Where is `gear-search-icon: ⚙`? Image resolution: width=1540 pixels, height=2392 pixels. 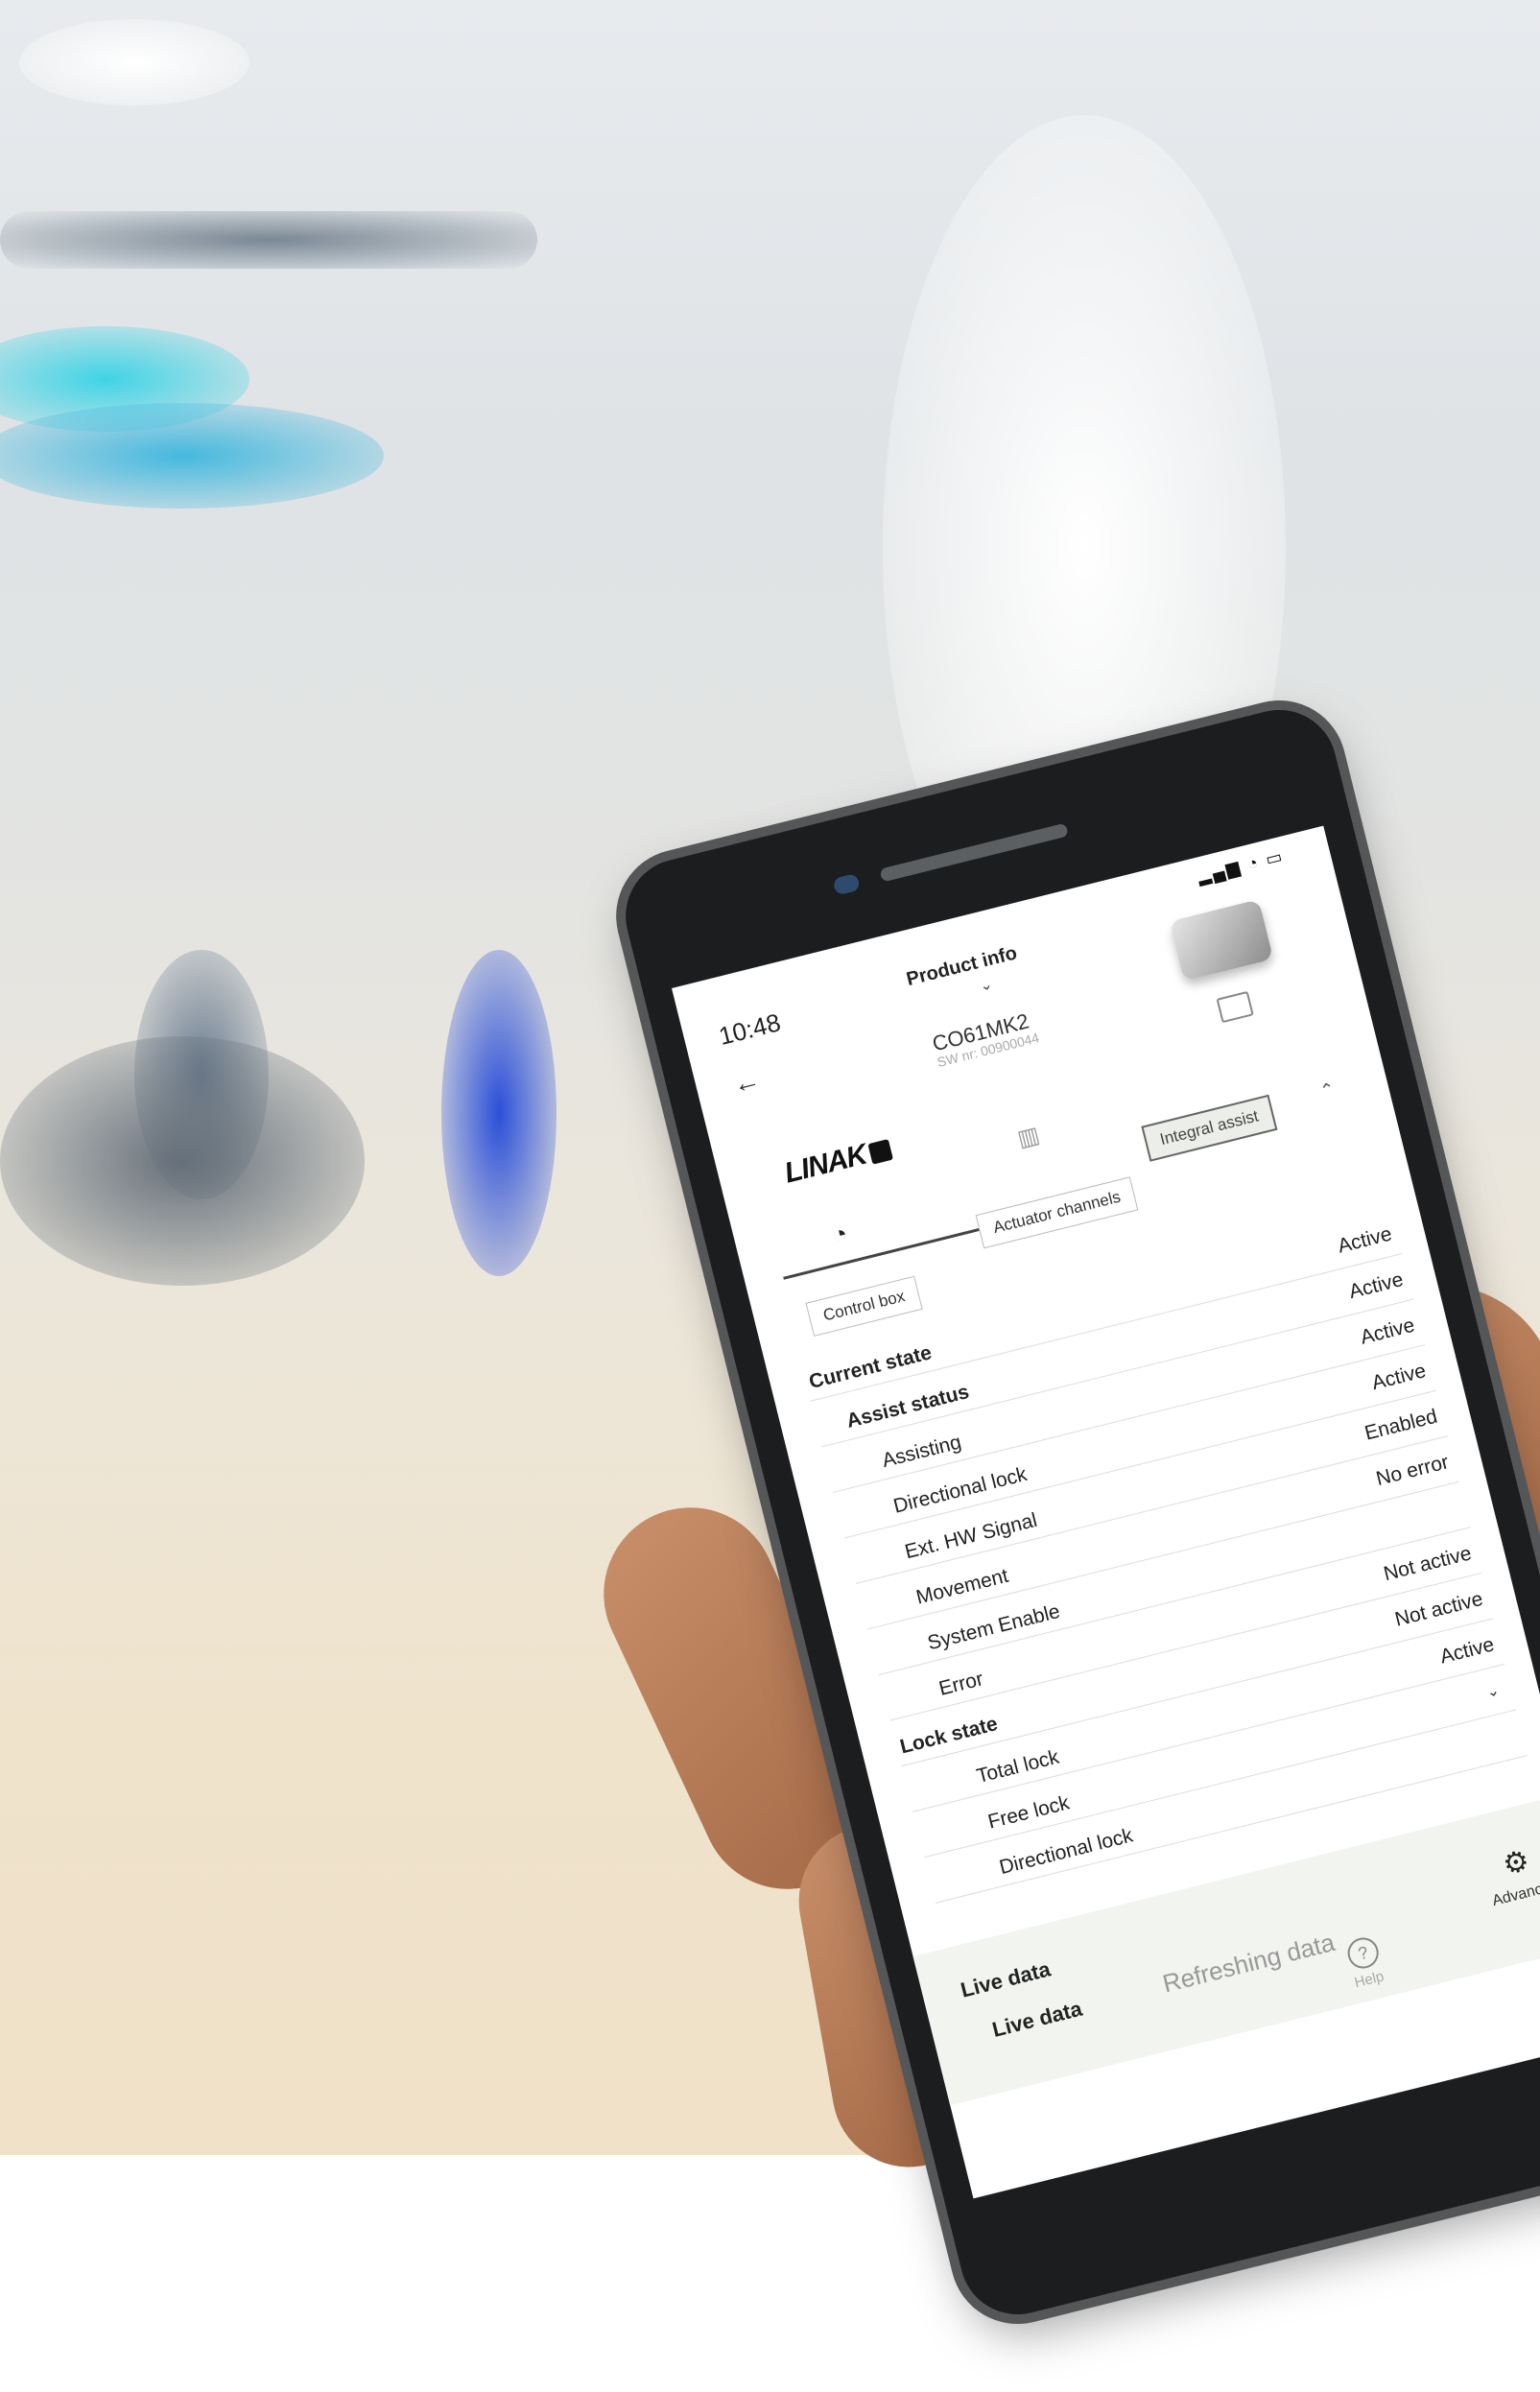 gear-search-icon: ⚙ is located at coordinates (1516, 1863).